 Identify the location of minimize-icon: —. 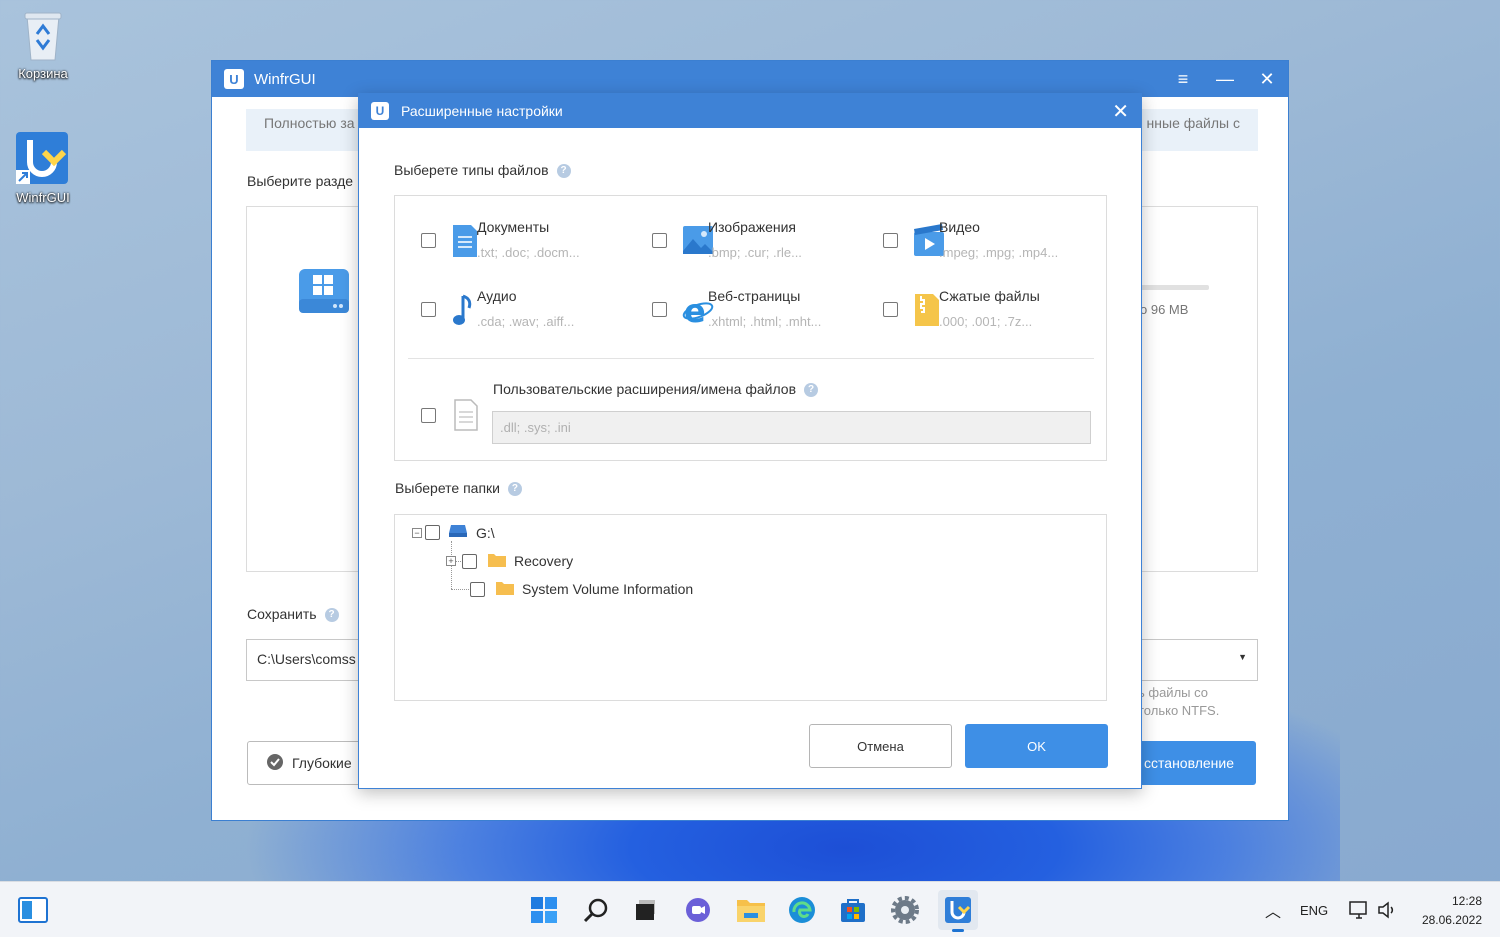
(1225, 79).